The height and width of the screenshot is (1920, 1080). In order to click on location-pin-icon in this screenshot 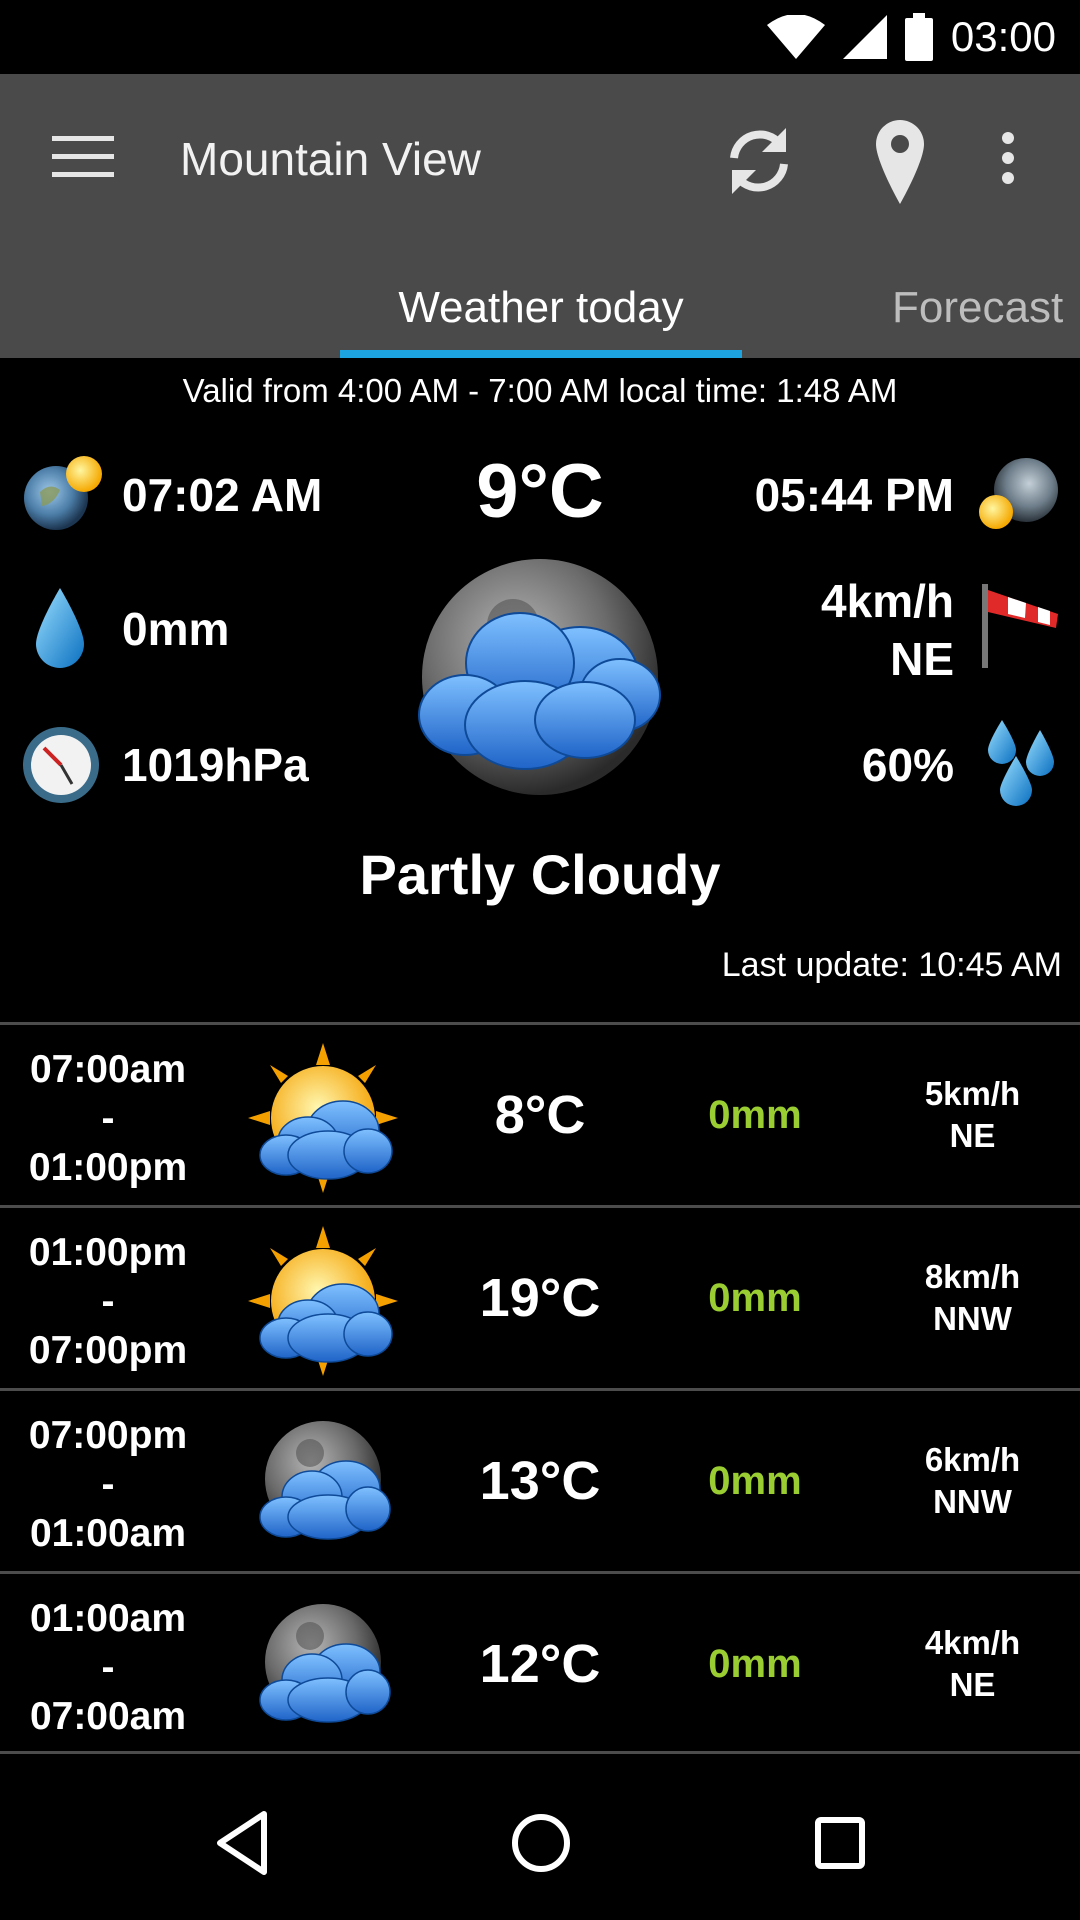, I will do `click(900, 162)`.